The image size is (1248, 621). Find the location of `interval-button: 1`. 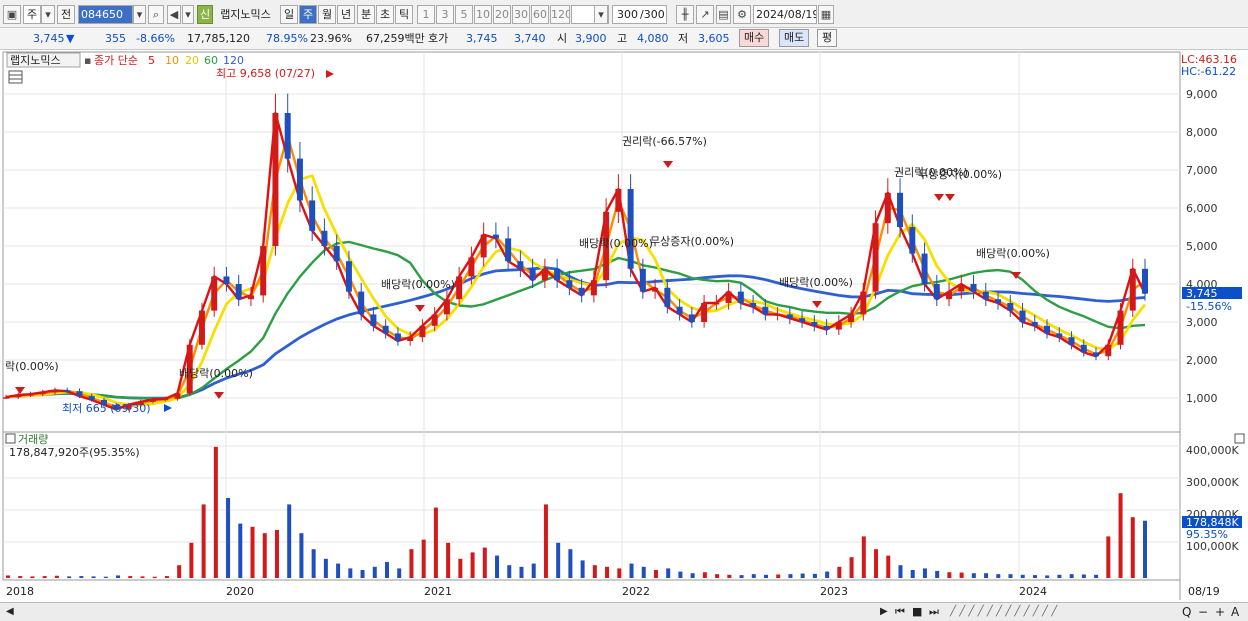

interval-button: 1 is located at coordinates (426, 14).